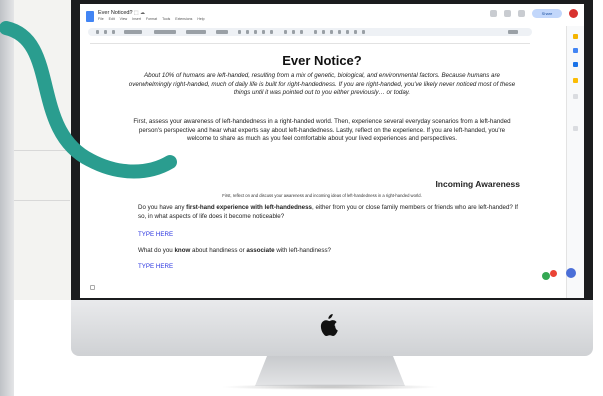 Image resolution: width=603 pixels, height=396 pixels. Describe the element at coordinates (112, 19) in the screenshot. I see `menu-edit: Edit` at that location.